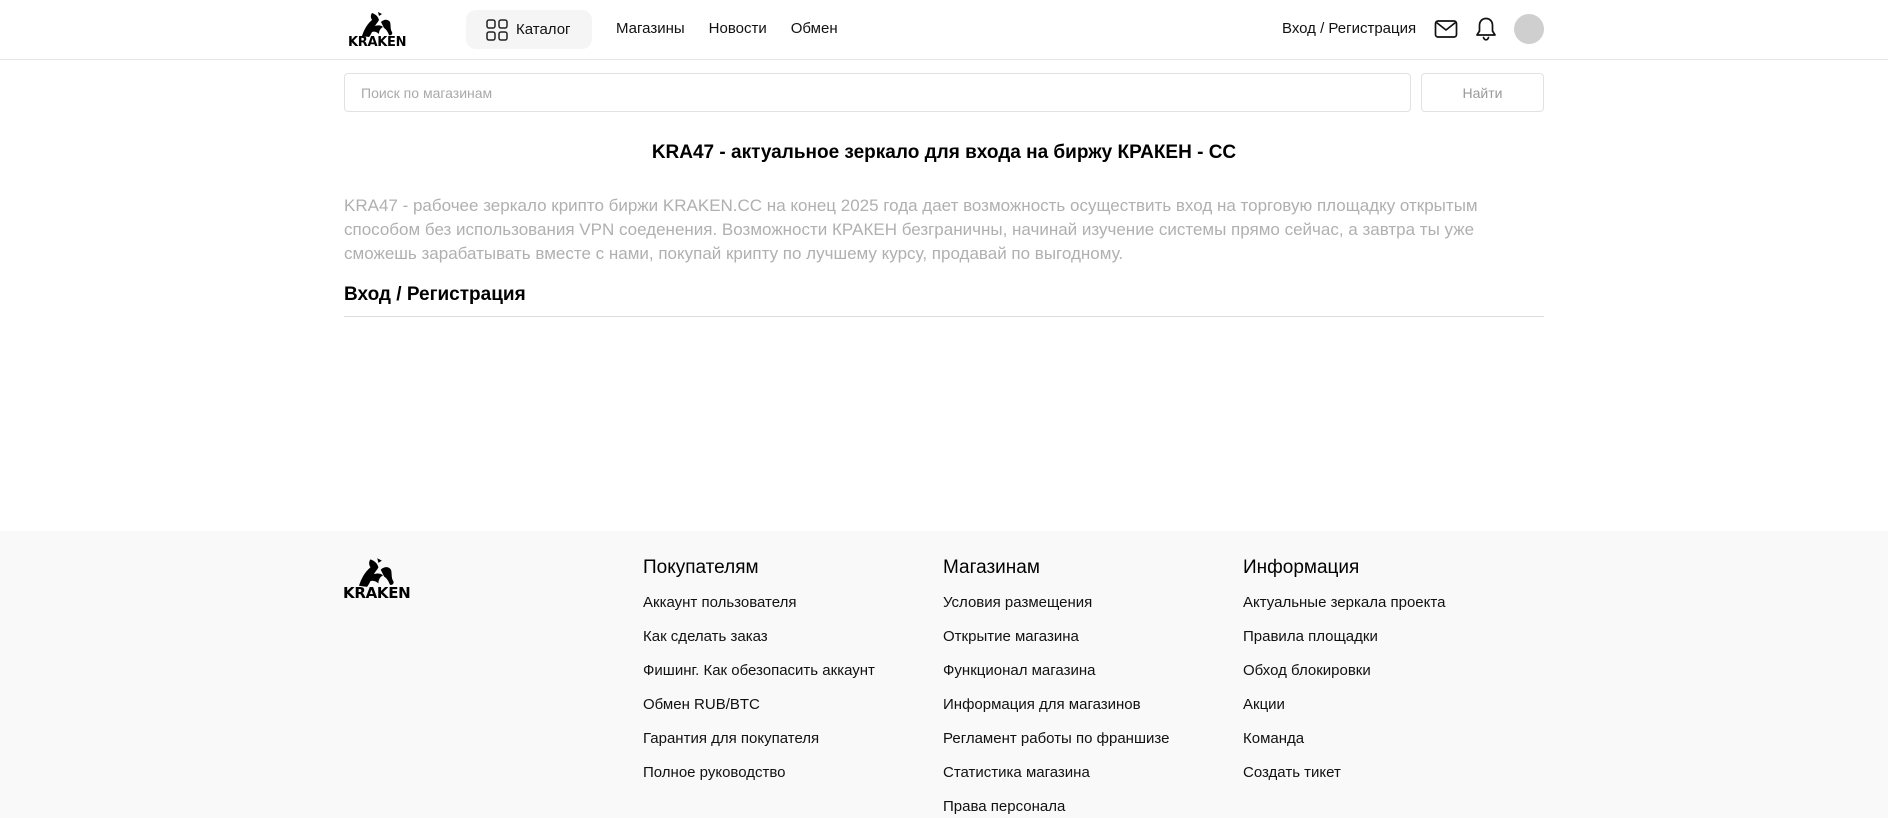 This screenshot has height=818, width=1888. What do you see at coordinates (543, 29) in the screenshot?
I see `catalog-label: Каталог` at bounding box center [543, 29].